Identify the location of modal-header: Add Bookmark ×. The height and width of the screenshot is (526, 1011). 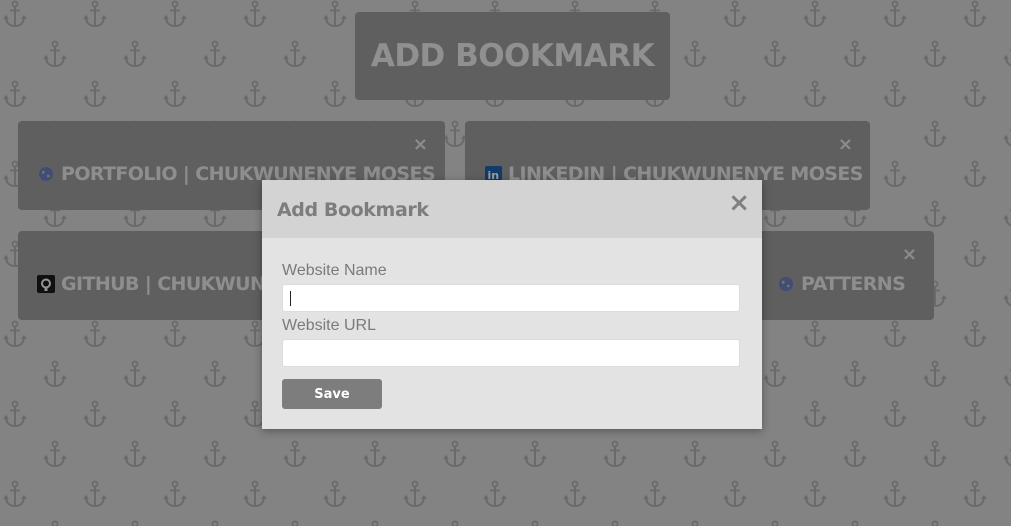
(512, 209).